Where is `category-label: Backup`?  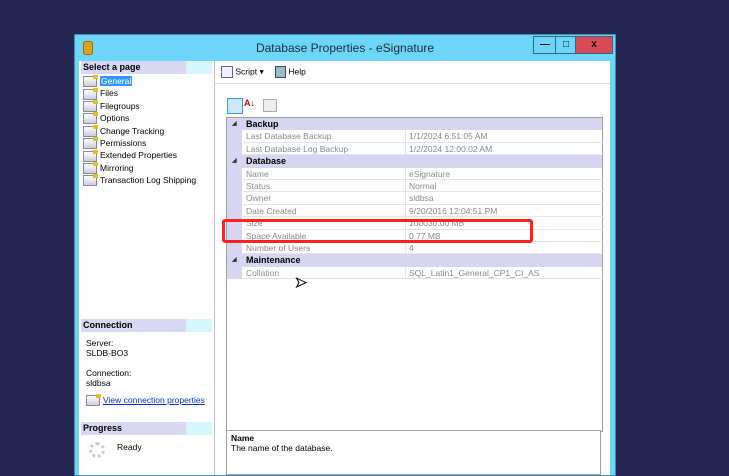 category-label: Backup is located at coordinates (262, 124).